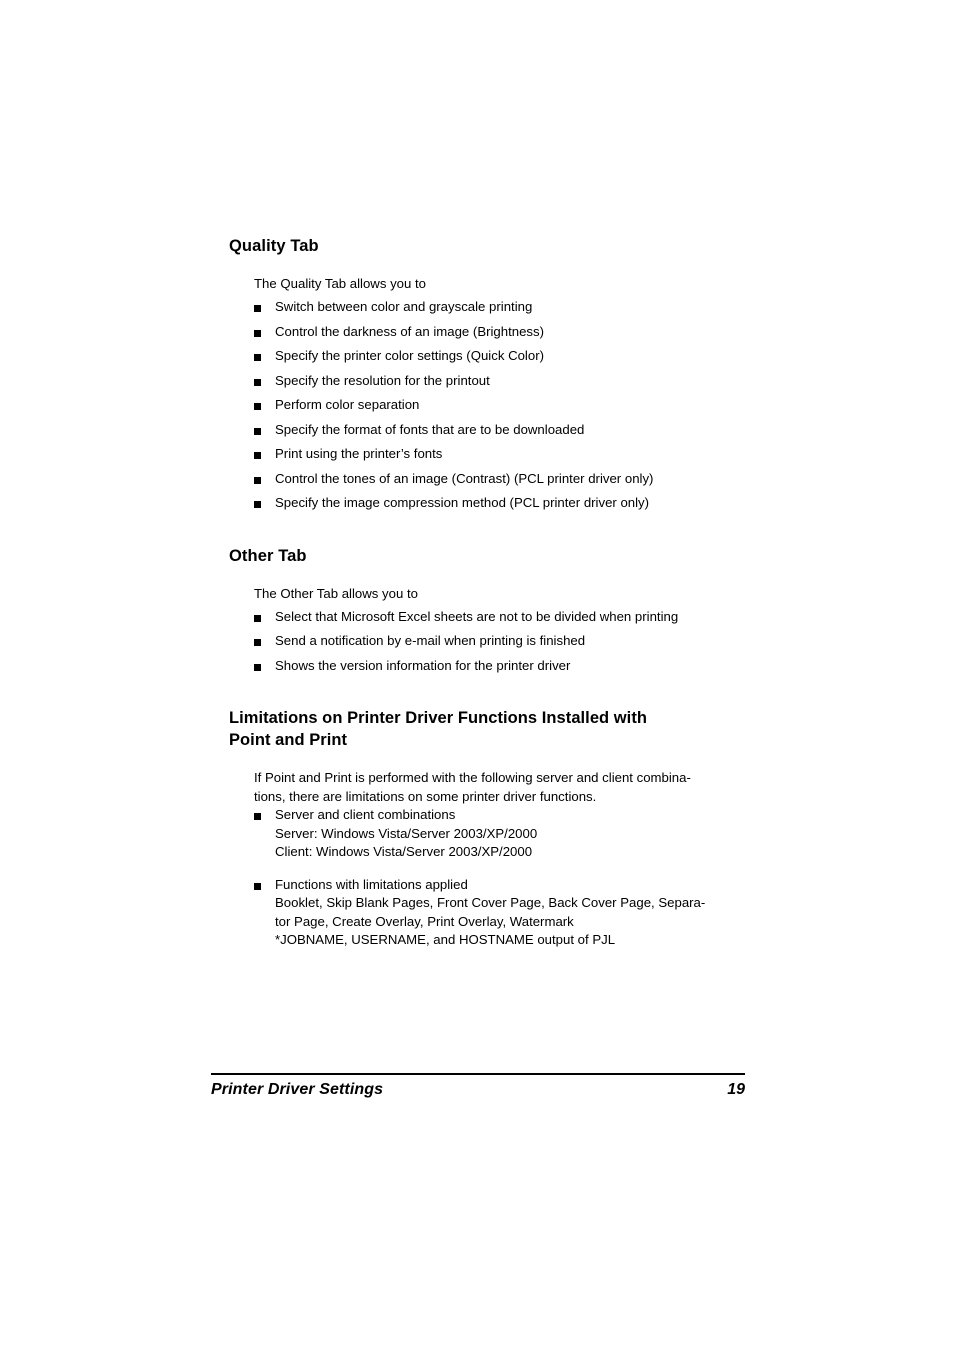 The image size is (954, 1350). What do you see at coordinates (501, 381) in the screenshot?
I see `list-item: Specify the resolution for the printout` at bounding box center [501, 381].